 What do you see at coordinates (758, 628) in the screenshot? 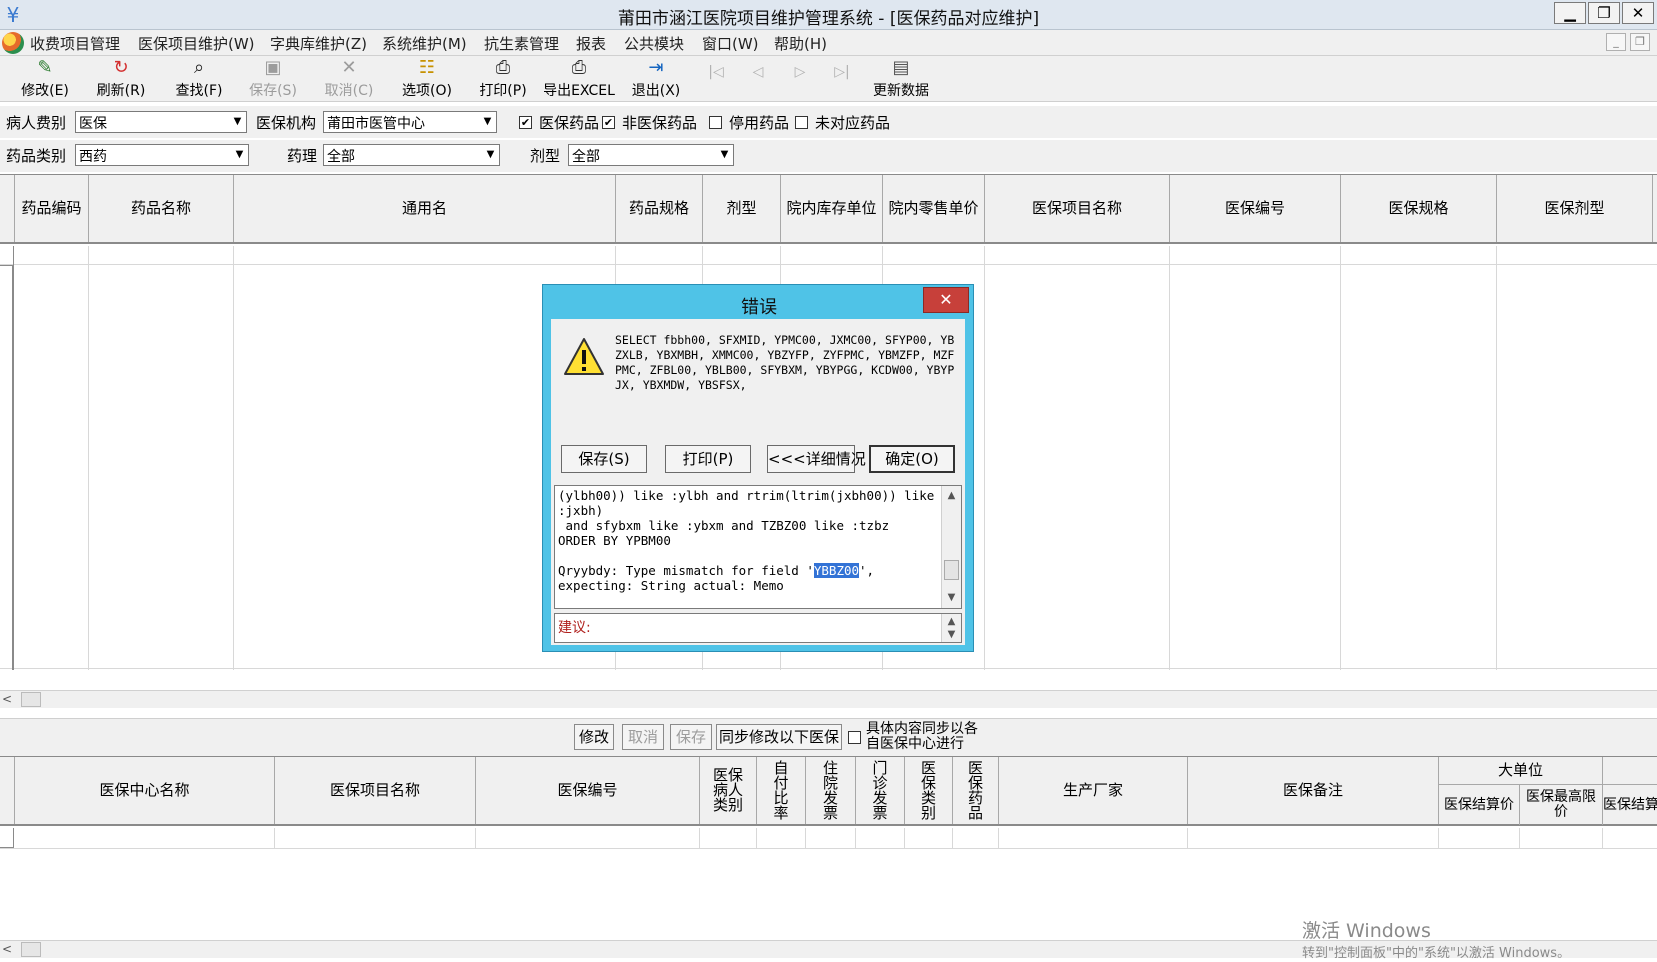
I see `suggestion-box: 建议: ▲ ▼` at bounding box center [758, 628].